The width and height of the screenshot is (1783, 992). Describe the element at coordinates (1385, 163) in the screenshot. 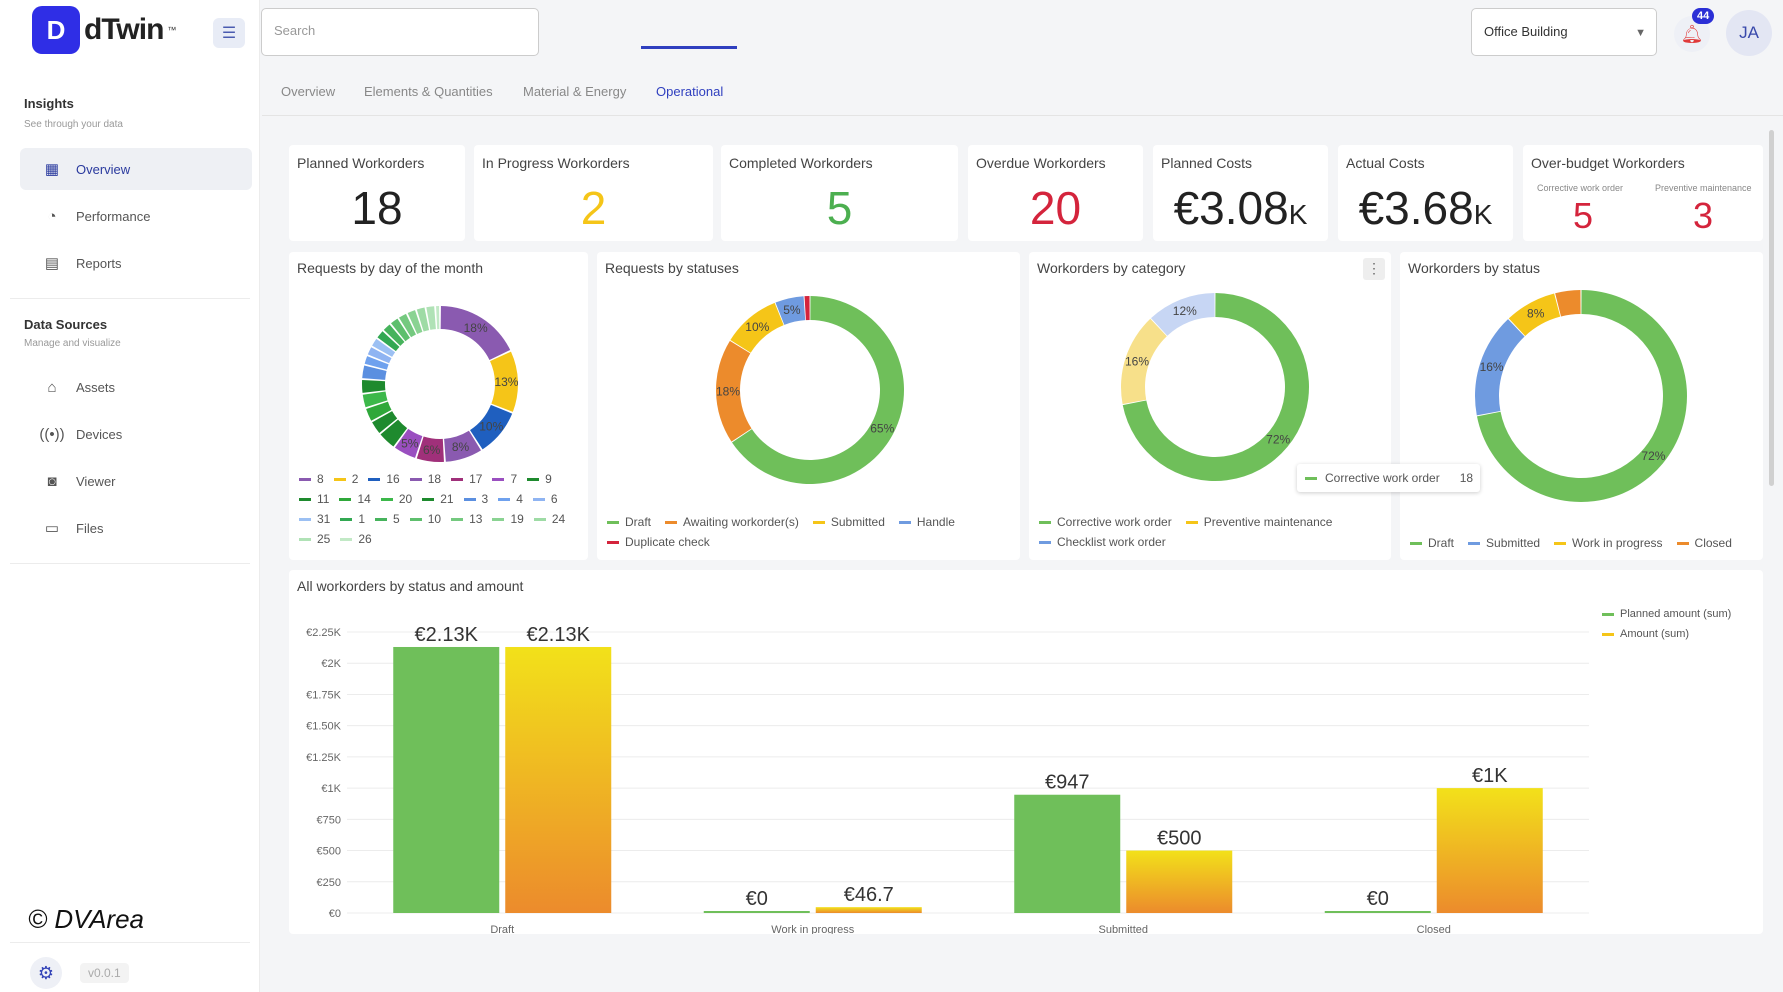

I see `kpi-title: Actual Costs` at that location.